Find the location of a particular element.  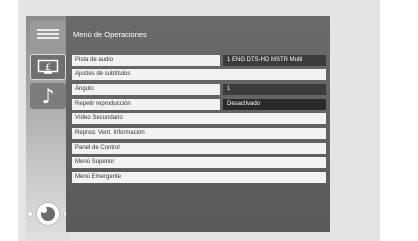

page-title: Menú de Operaciones is located at coordinates (110, 34).